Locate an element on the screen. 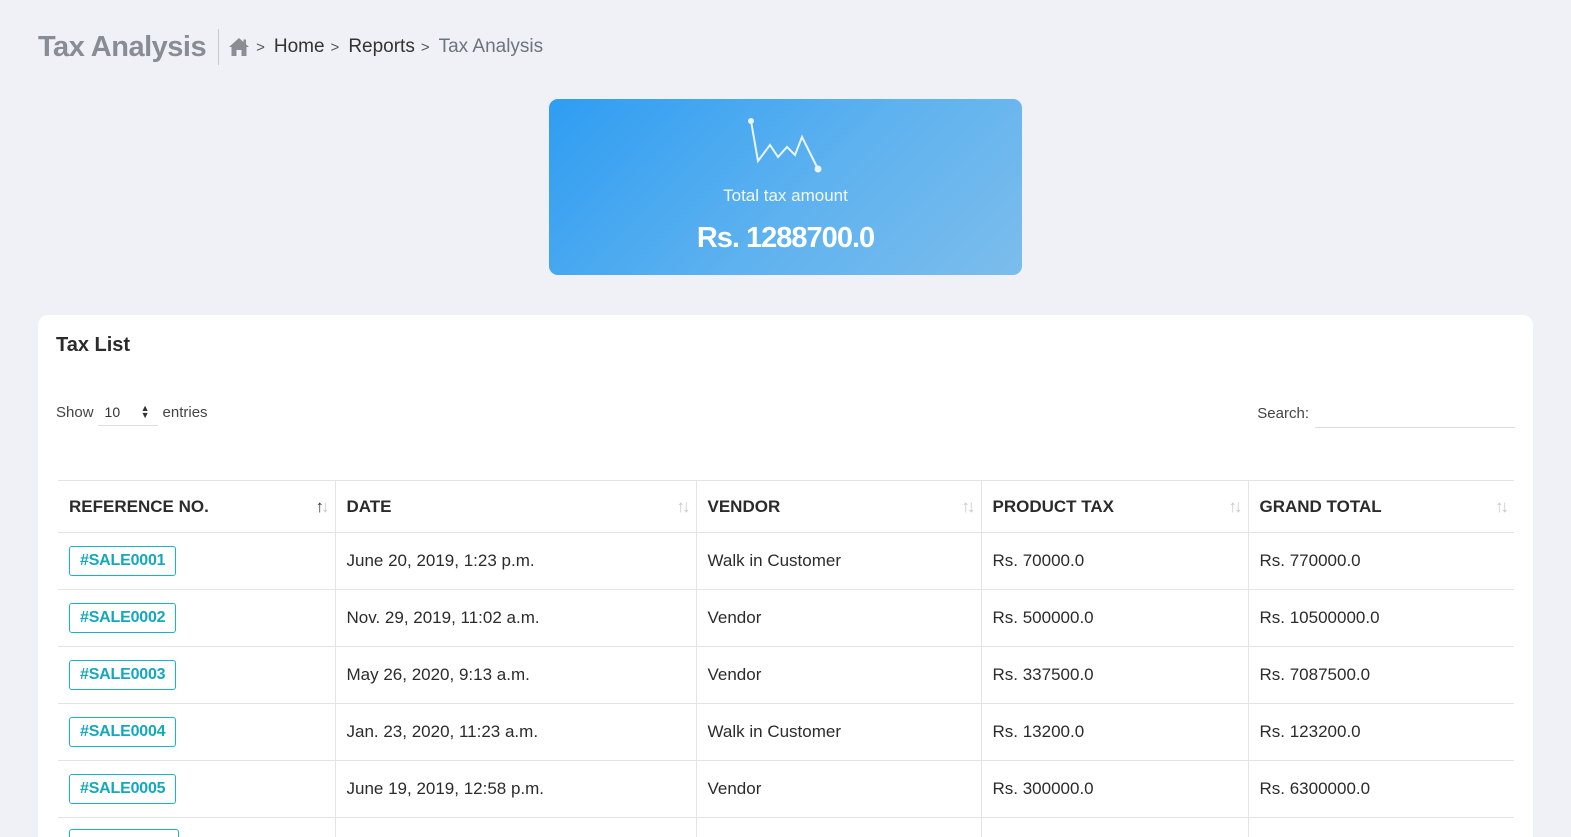  date-cell: June 20, 2019, 1:23 p.m. is located at coordinates (516, 561).